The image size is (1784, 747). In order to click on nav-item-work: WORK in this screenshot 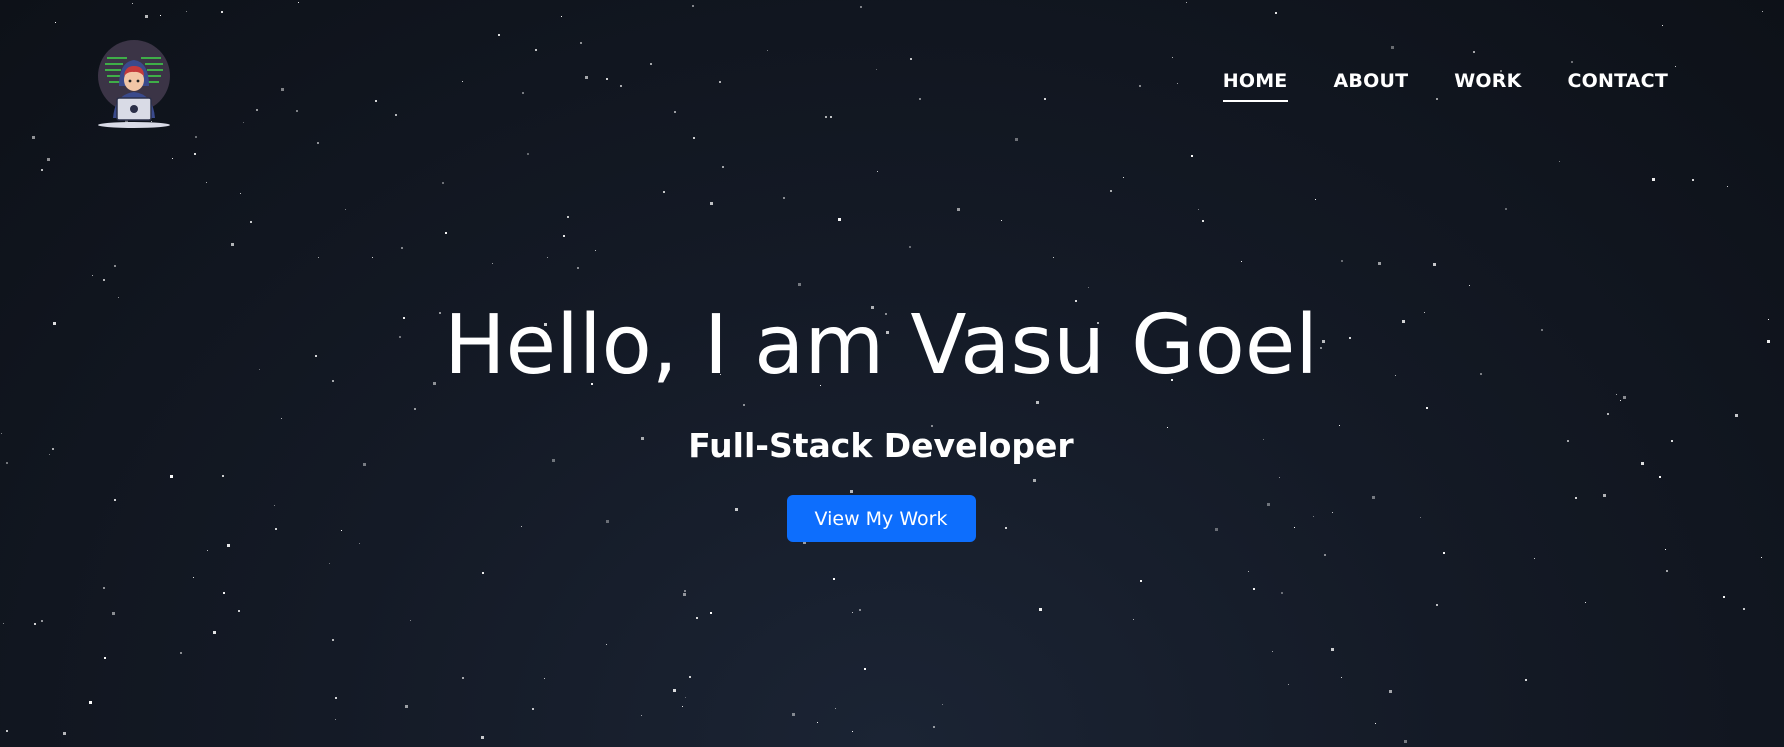, I will do `click(1487, 86)`.